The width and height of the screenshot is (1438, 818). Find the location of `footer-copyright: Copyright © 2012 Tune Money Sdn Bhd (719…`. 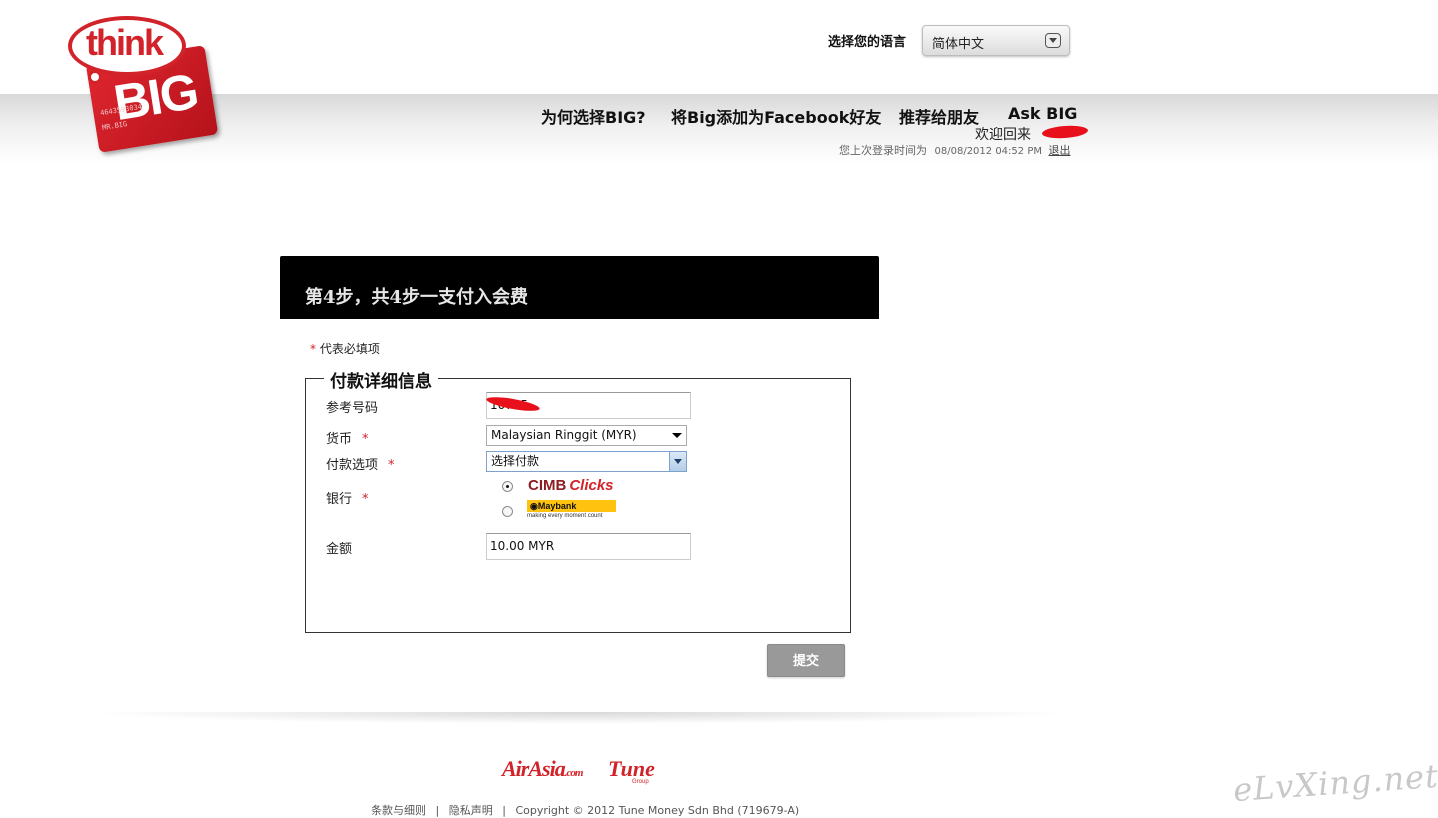

footer-copyright: Copyright © 2012 Tune Money Sdn Bhd (719… is located at coordinates (657, 810).